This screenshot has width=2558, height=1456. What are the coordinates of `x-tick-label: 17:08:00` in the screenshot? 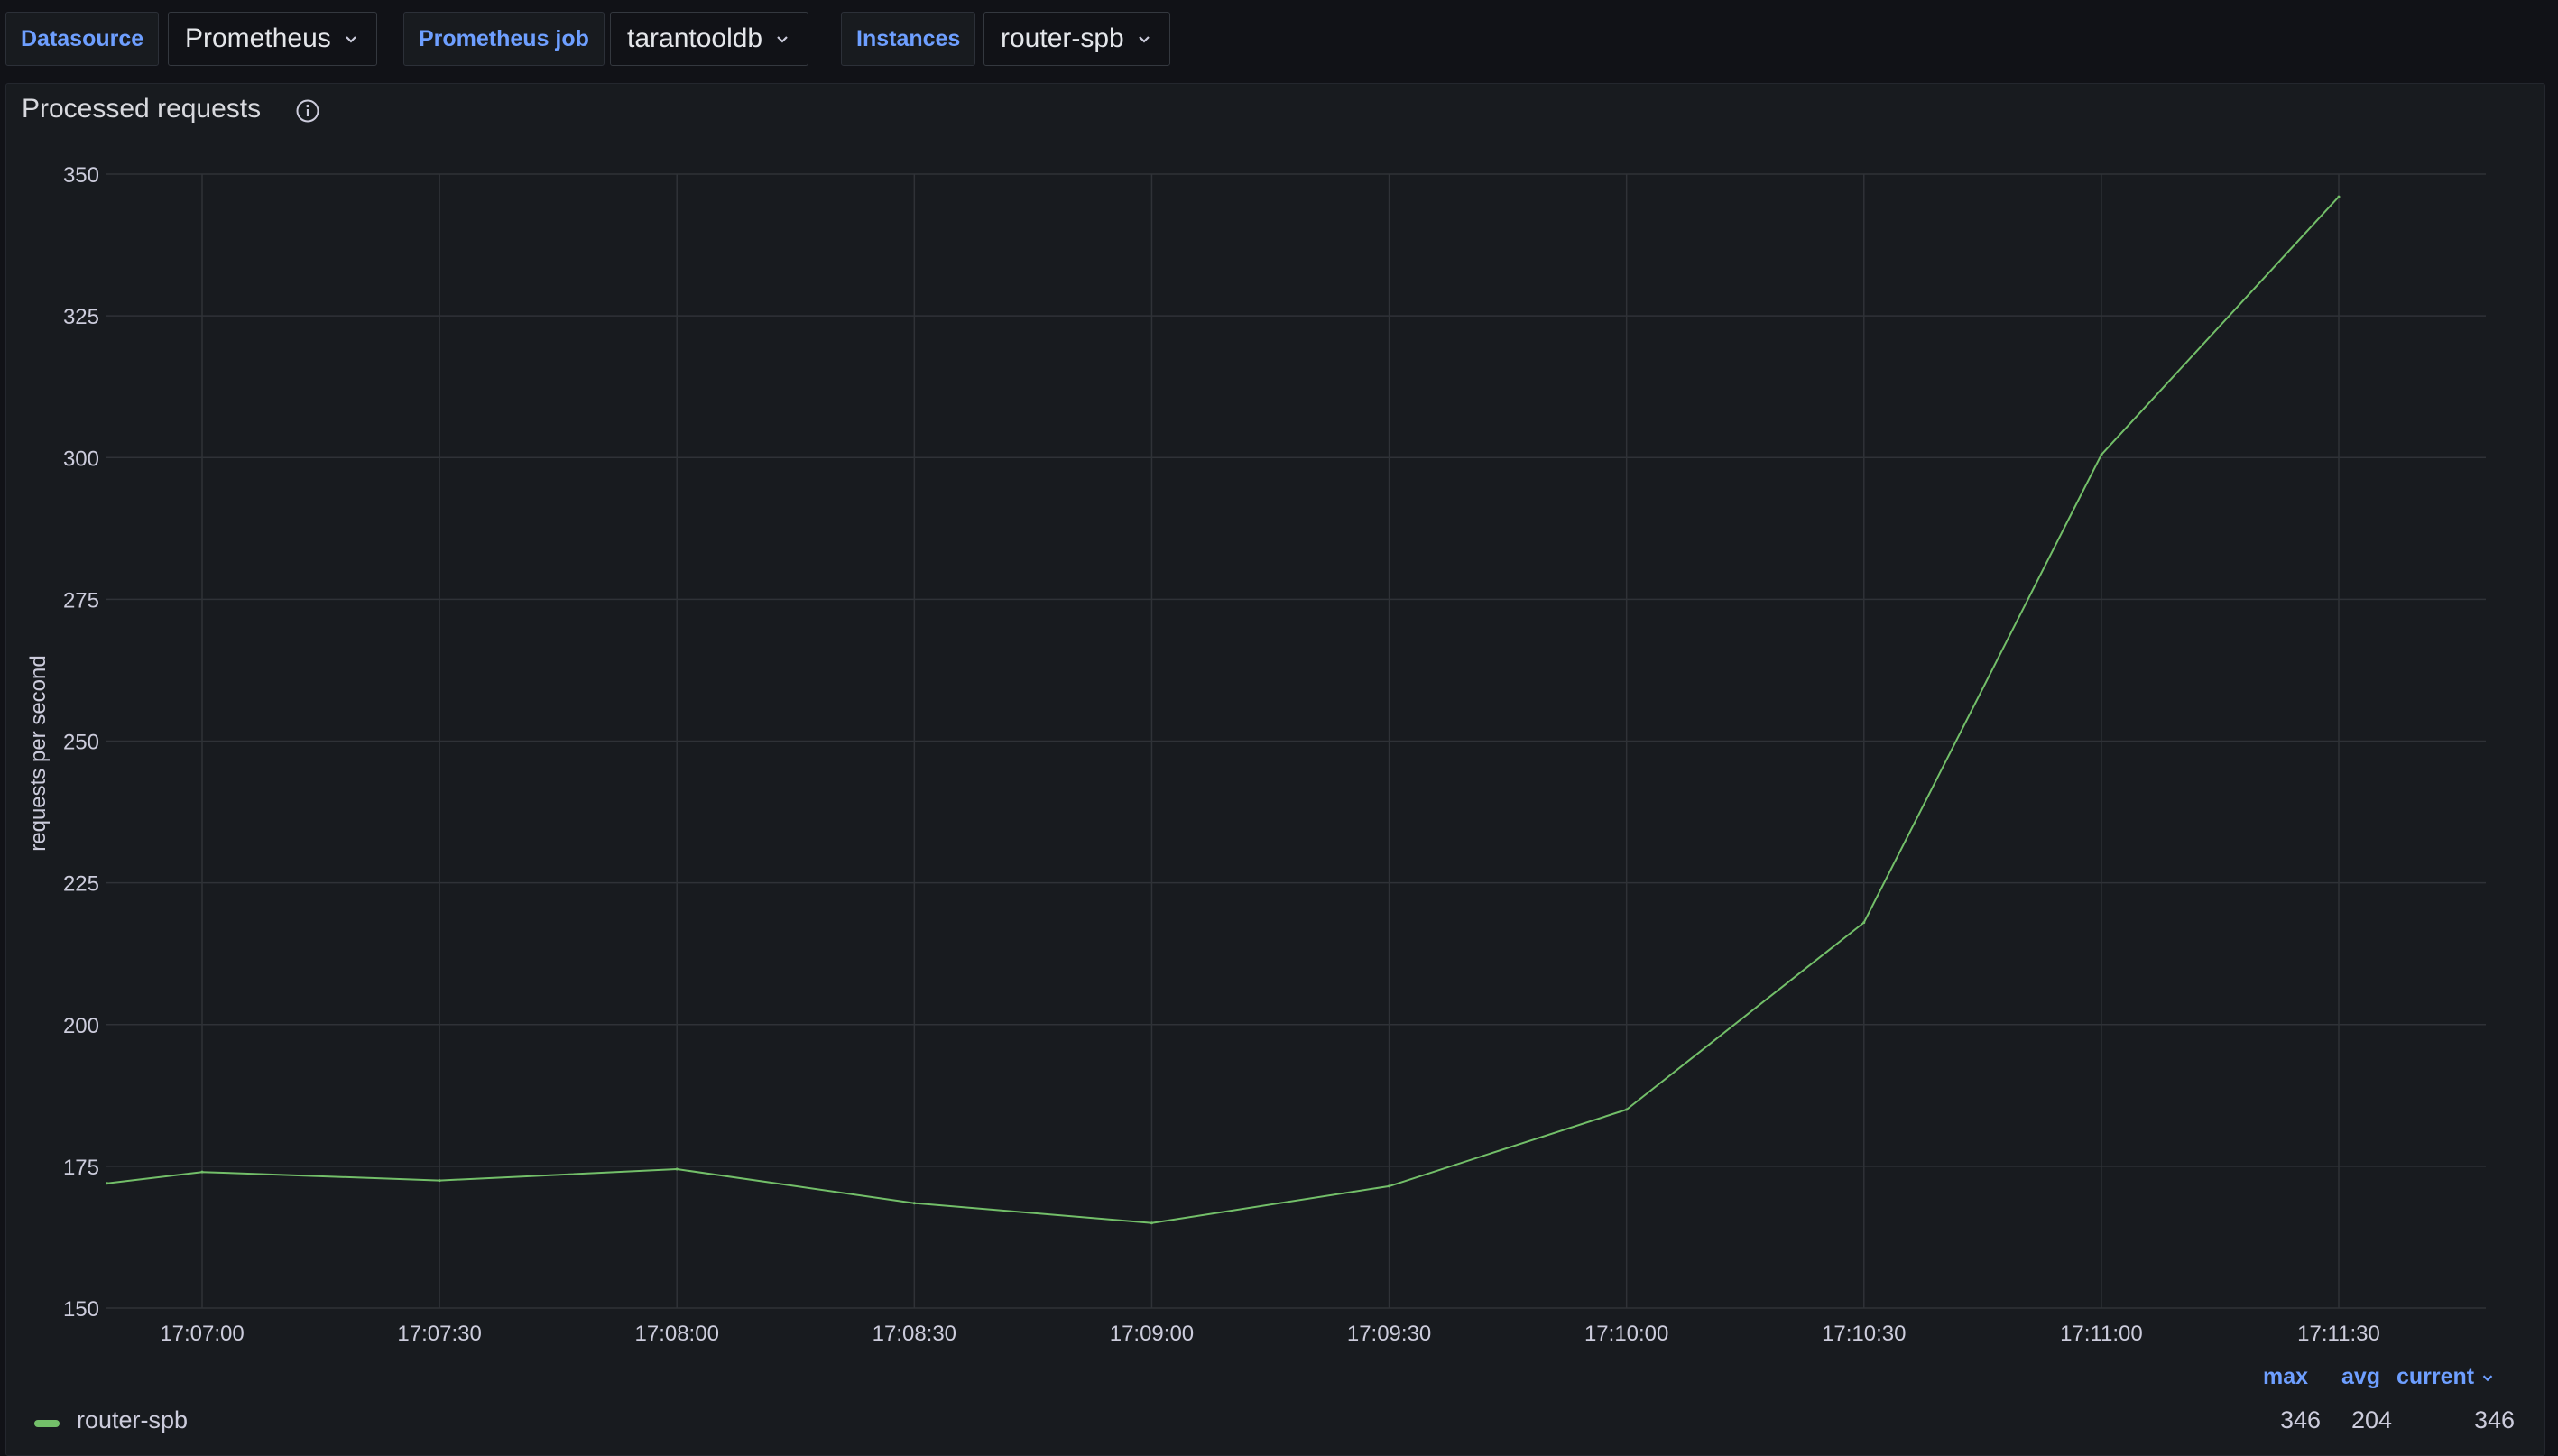 It's located at (677, 1334).